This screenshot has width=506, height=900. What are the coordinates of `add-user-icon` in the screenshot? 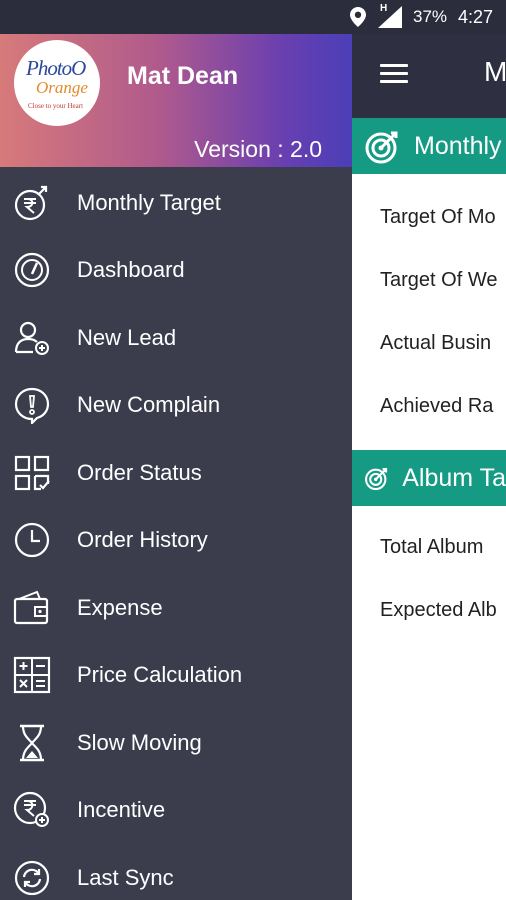 It's located at (31, 338).